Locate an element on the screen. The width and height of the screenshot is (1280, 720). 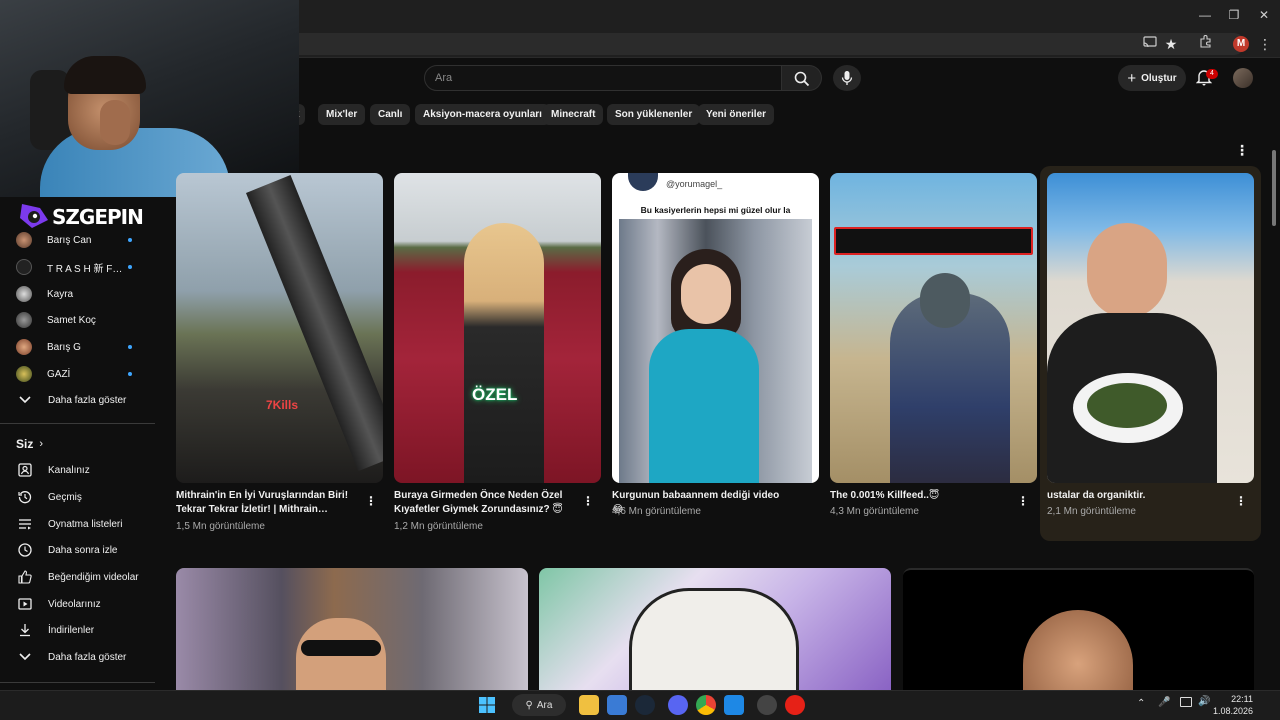
chip-mixes: Mix'ler is located at coordinates (342, 114).